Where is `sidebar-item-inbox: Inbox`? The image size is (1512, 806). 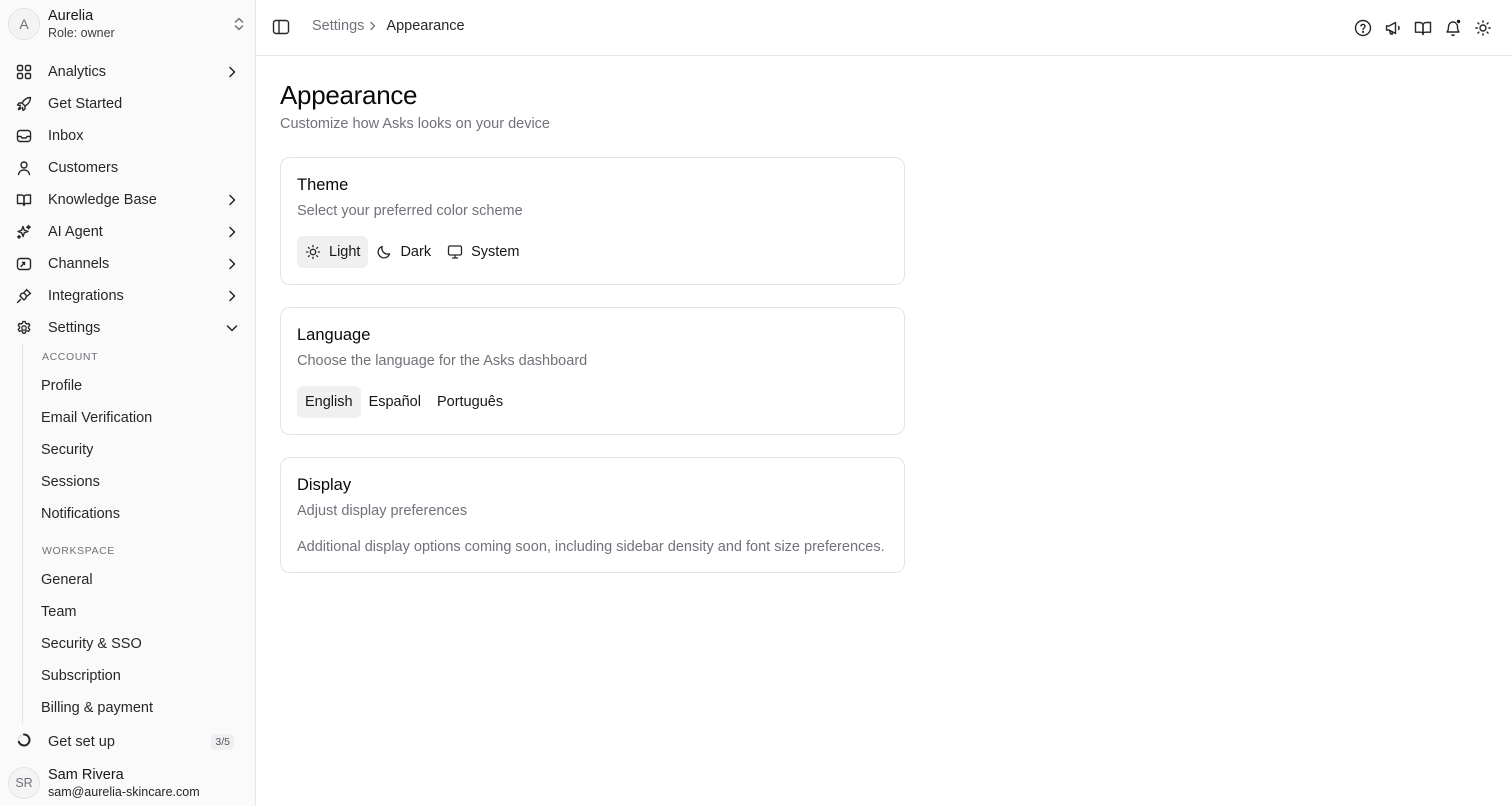
sidebar-item-inbox: Inbox is located at coordinates (128, 136).